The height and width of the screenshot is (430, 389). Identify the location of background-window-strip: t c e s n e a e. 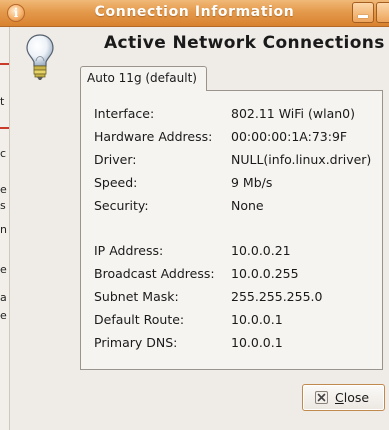
(5, 228).